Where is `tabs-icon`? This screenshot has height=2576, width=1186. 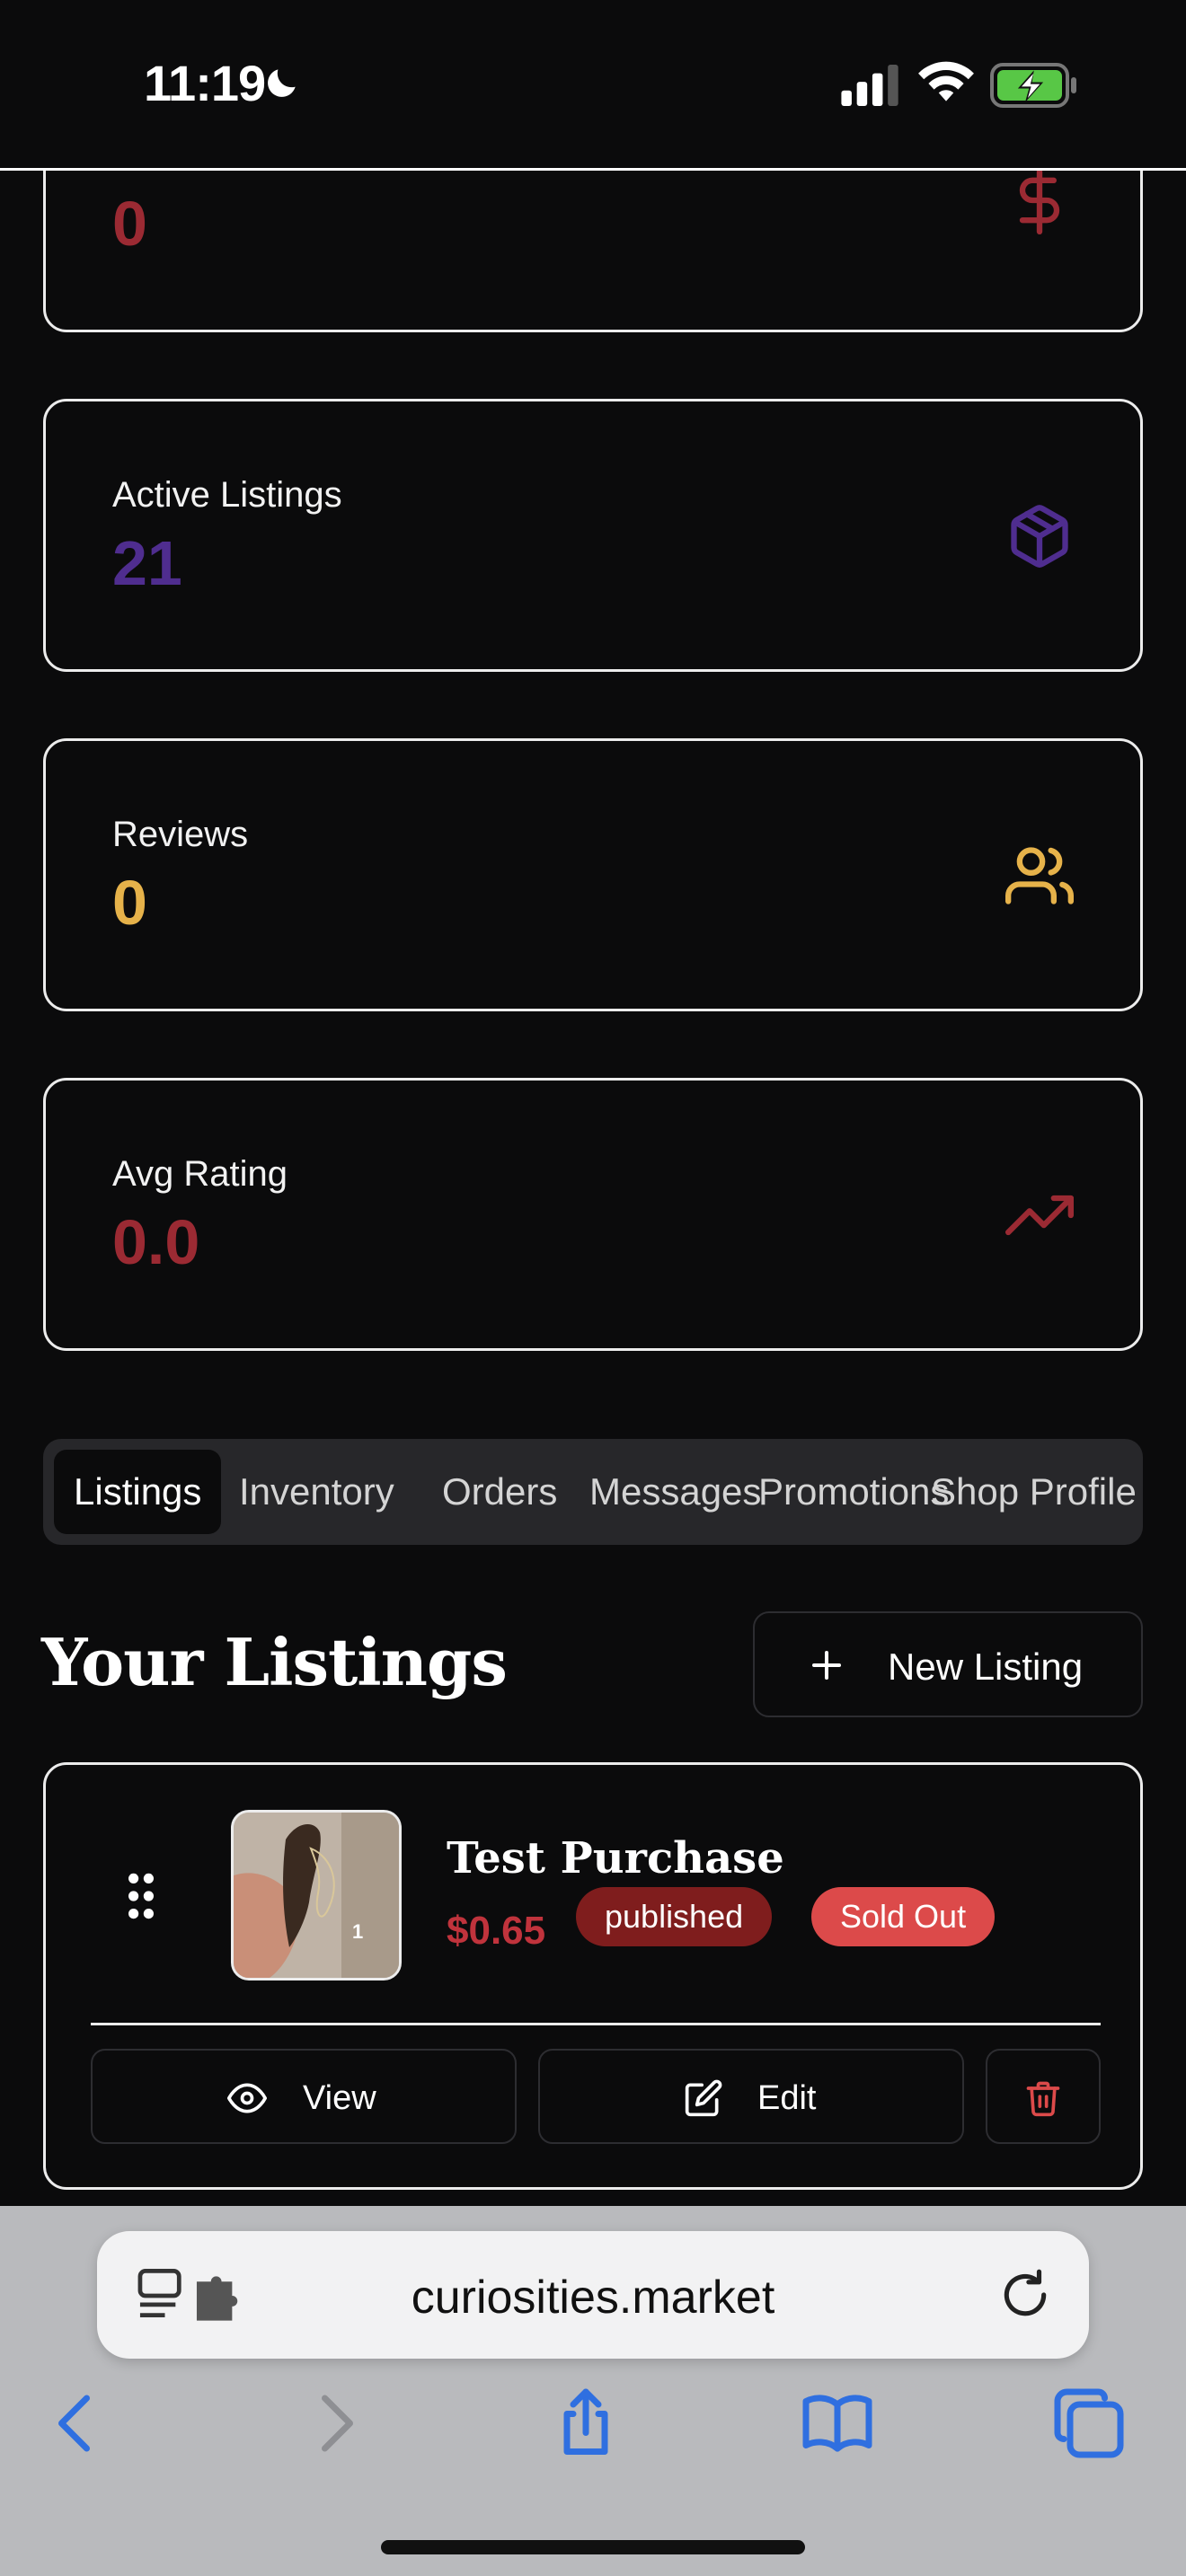
tabs-icon is located at coordinates (1089, 2423).